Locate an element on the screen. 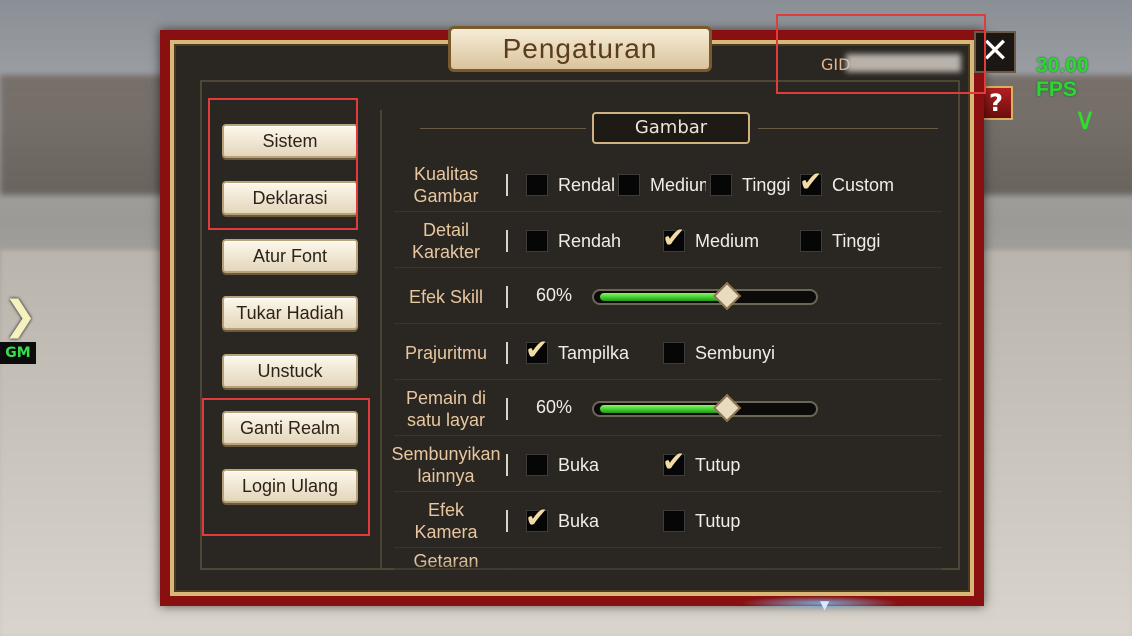  setting-row-sembunyikan-lainnya: Sembunyikan lainnya Buka Tutup is located at coordinates (666, 465).